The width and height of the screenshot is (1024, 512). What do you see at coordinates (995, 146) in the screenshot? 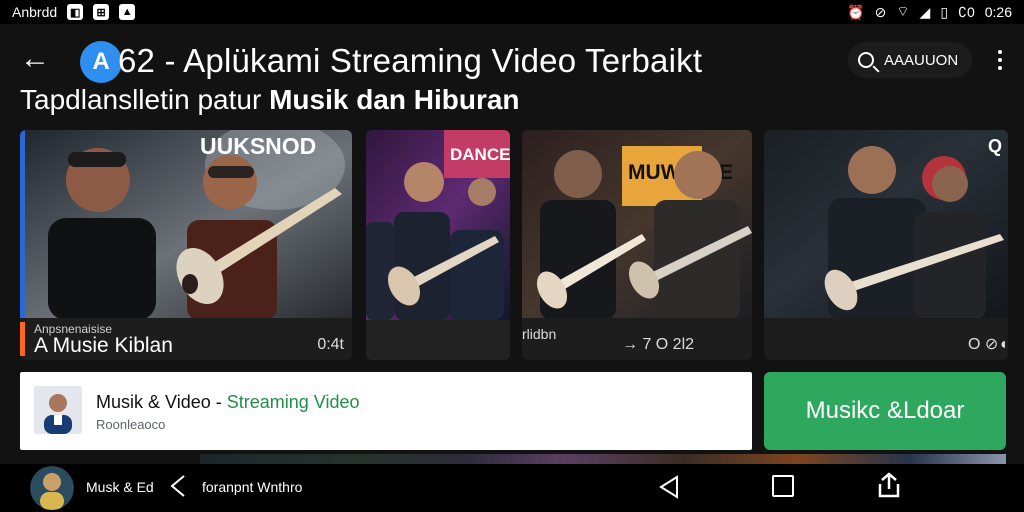
I see `card-overlay-text: Q` at bounding box center [995, 146].